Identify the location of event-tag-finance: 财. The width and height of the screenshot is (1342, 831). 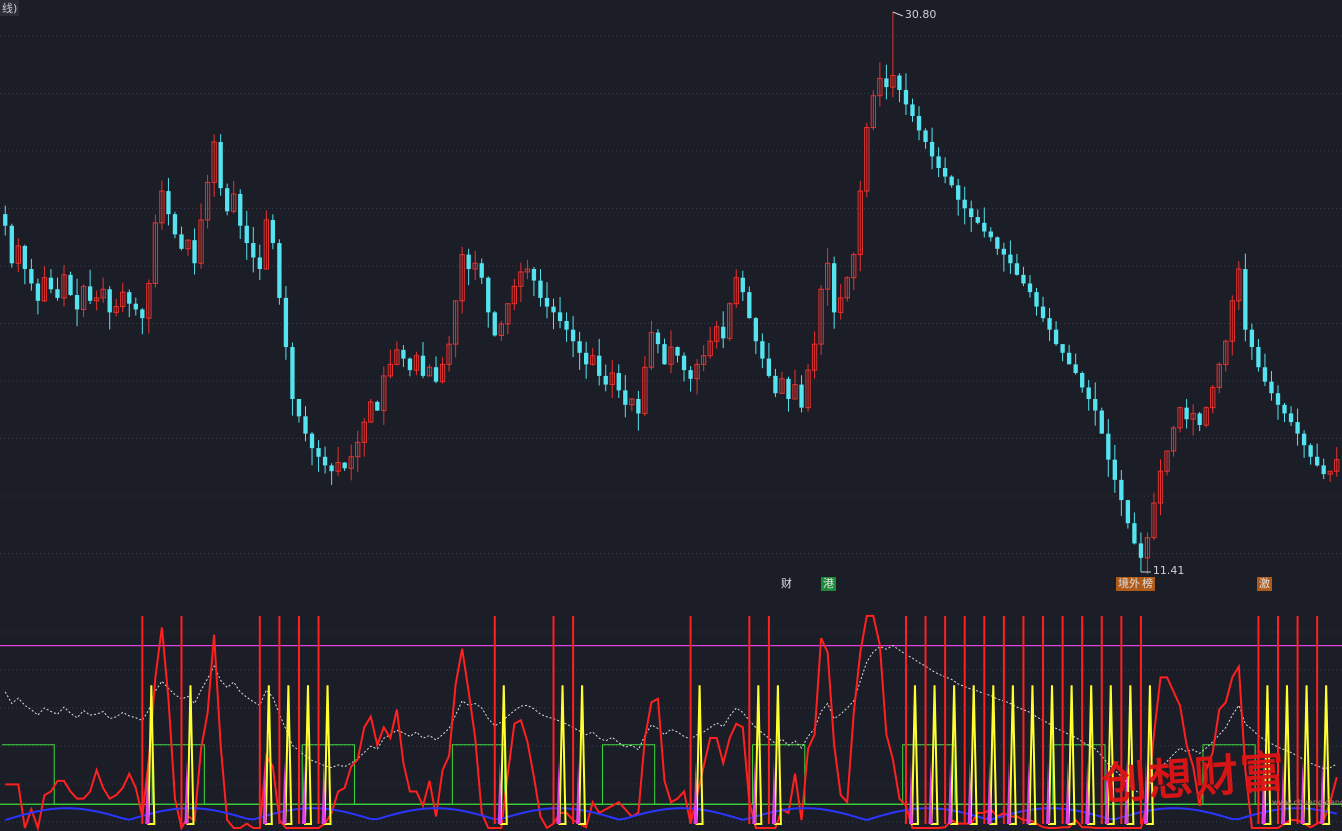
(786, 584).